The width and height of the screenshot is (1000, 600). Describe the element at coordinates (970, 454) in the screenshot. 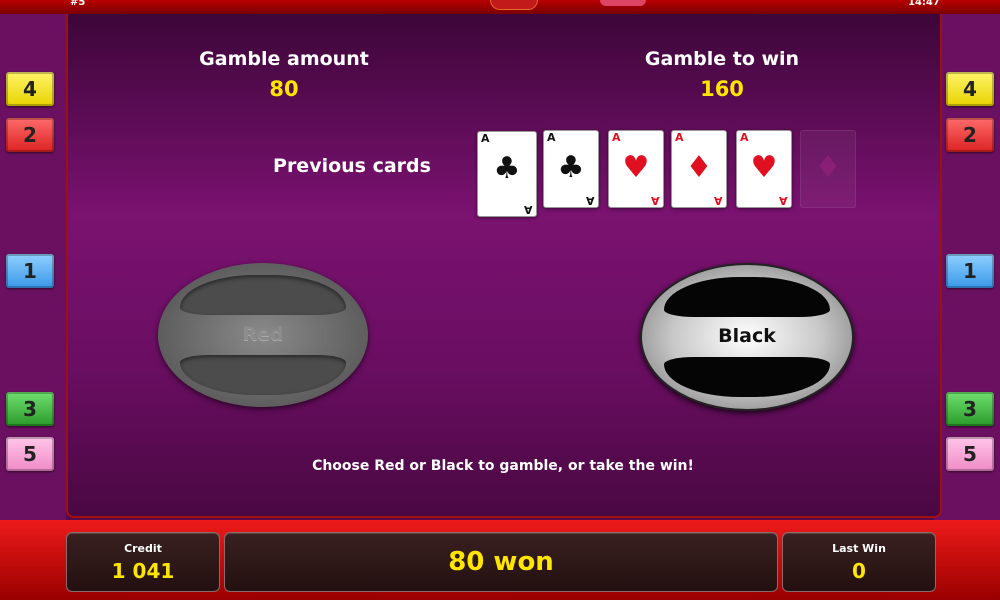

I see `line-button-5-right: 5` at that location.